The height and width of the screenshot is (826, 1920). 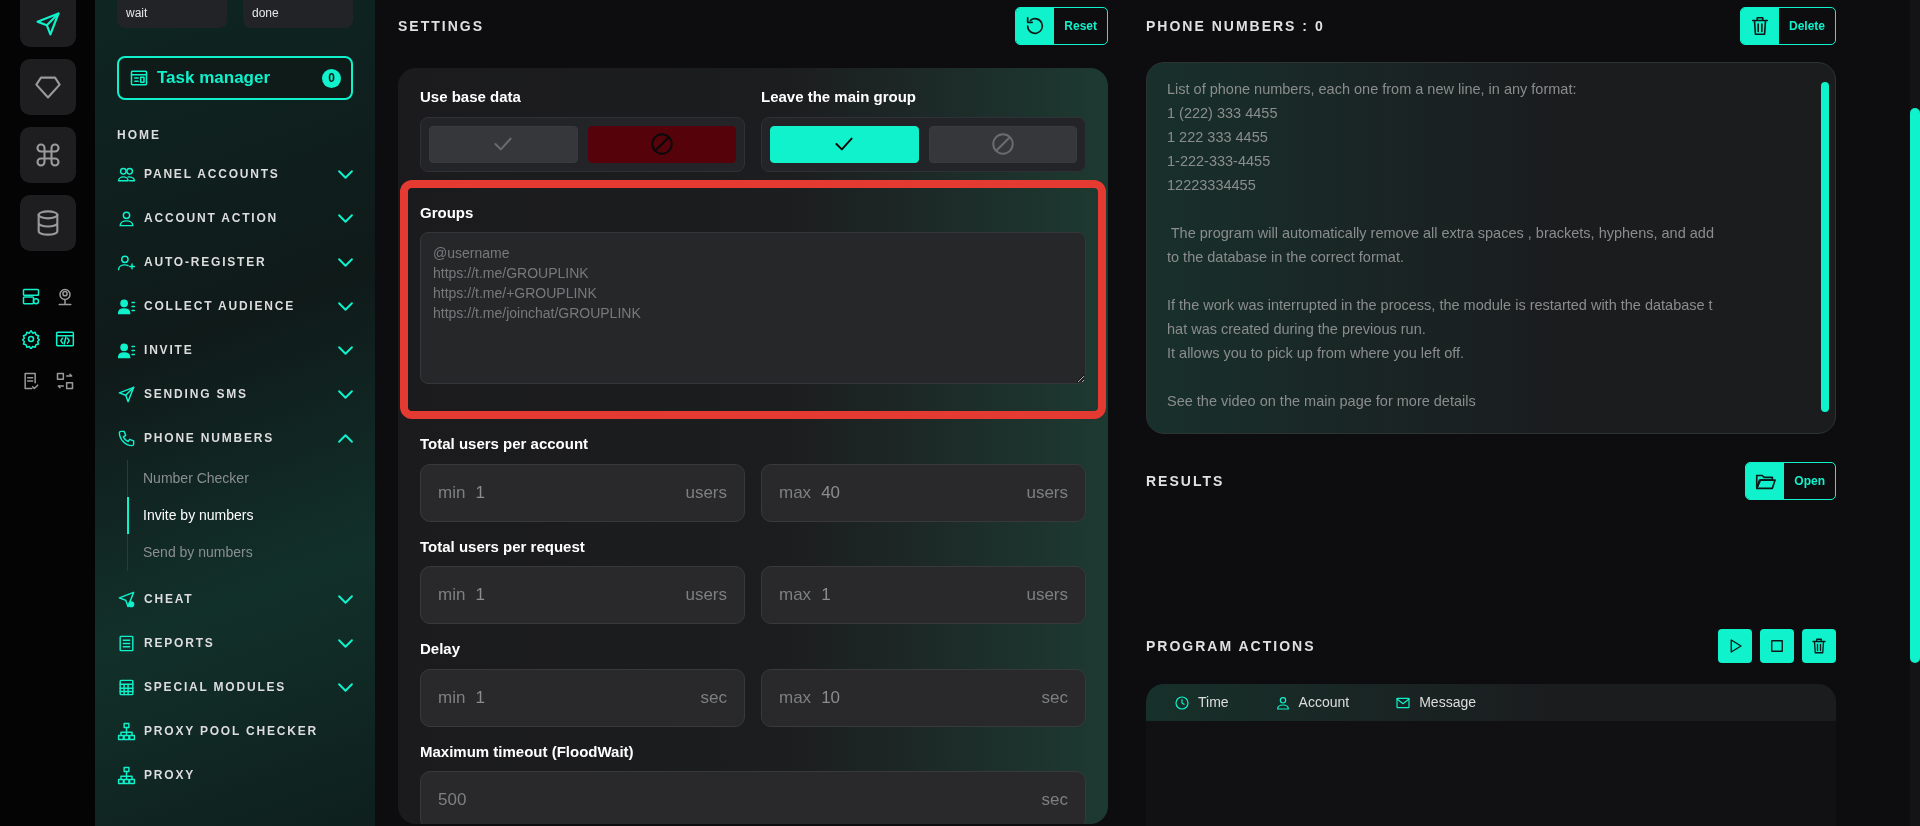 I want to click on open-button: Open, so click(x=1790, y=481).